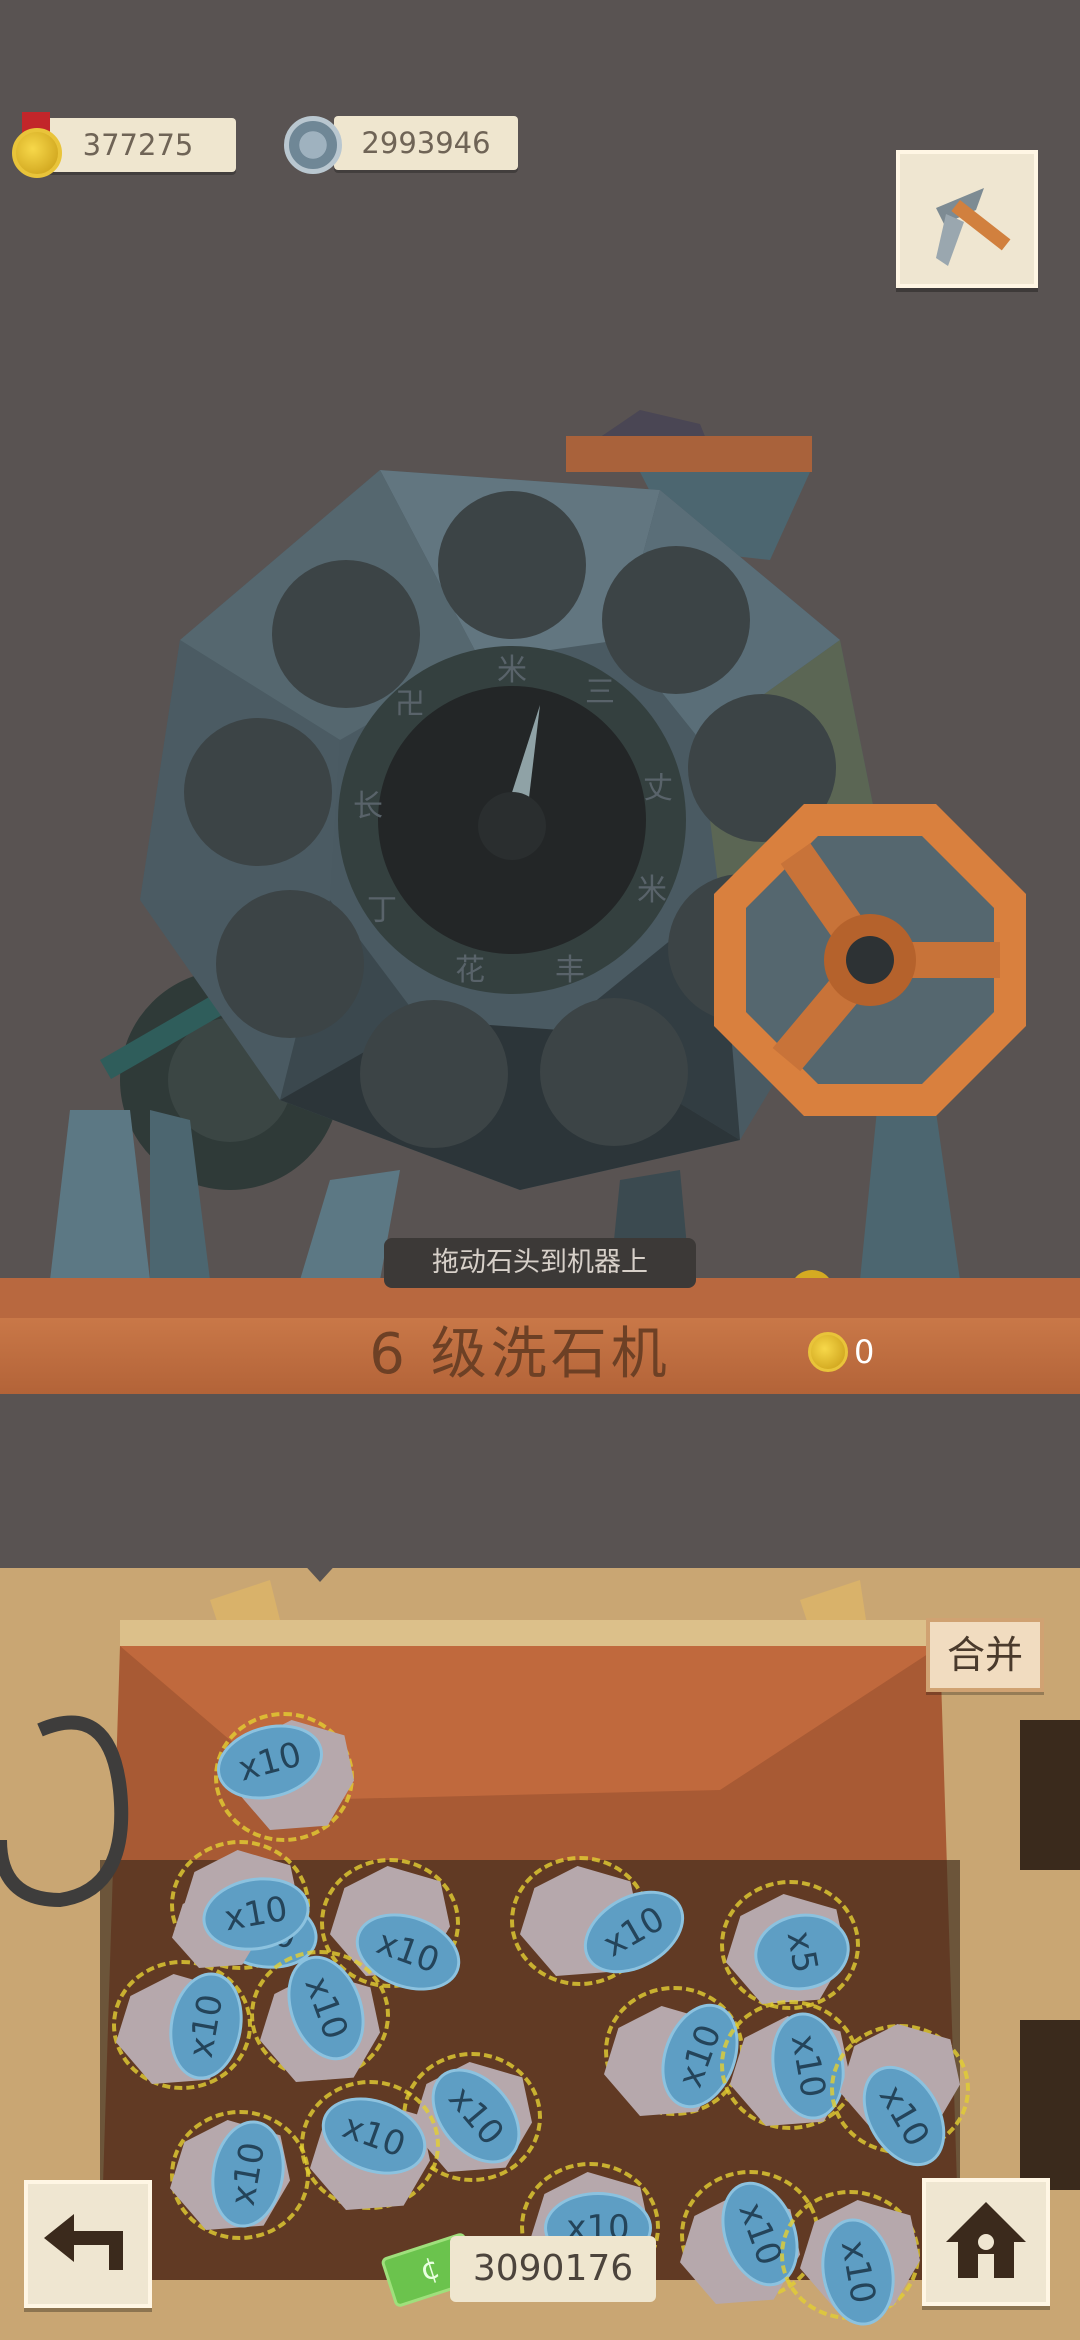 Image resolution: width=1080 pixels, height=2340 pixels. I want to click on reward-value: 0, so click(864, 1352).